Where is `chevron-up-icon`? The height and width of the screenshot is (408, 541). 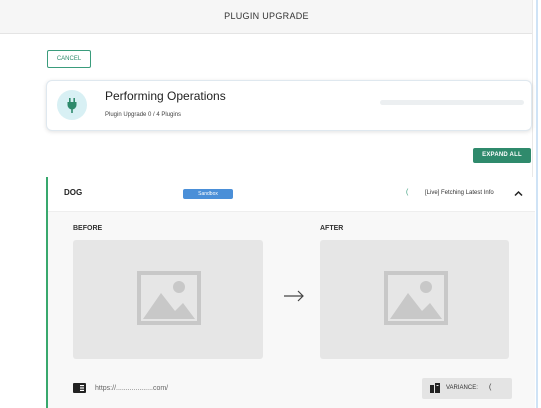 chevron-up-icon is located at coordinates (518, 193).